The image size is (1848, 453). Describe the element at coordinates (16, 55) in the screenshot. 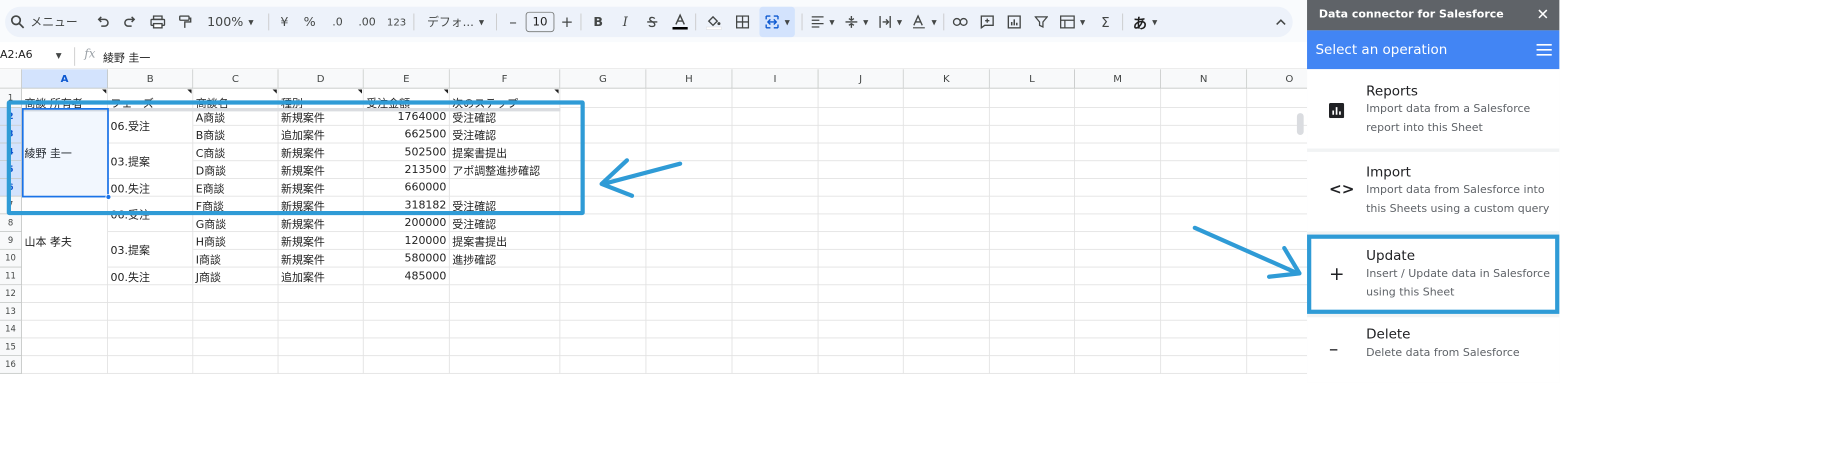

I see `name-box: A2:A6` at that location.